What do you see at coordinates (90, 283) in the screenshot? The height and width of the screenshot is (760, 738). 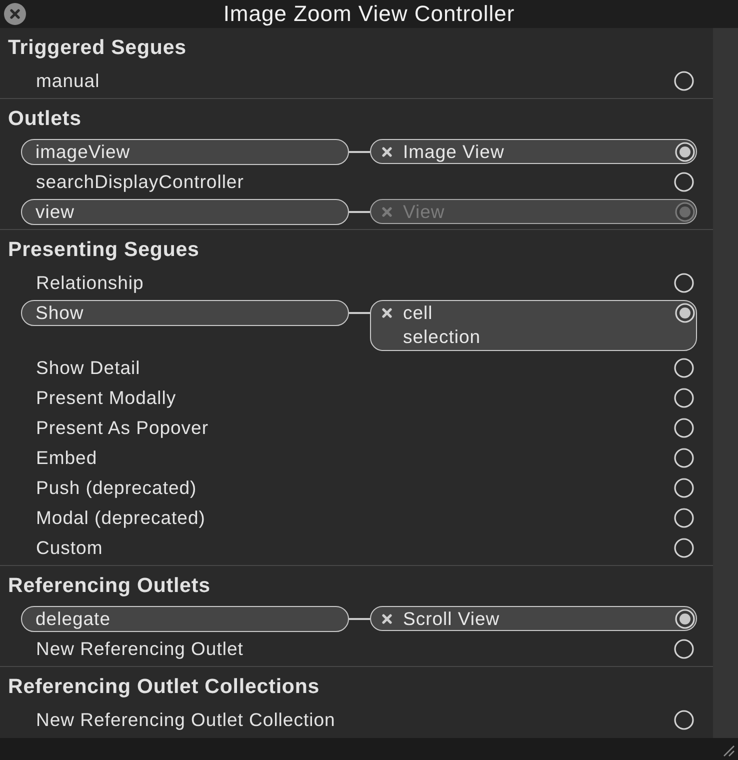 I see `connection-name: Relationship` at bounding box center [90, 283].